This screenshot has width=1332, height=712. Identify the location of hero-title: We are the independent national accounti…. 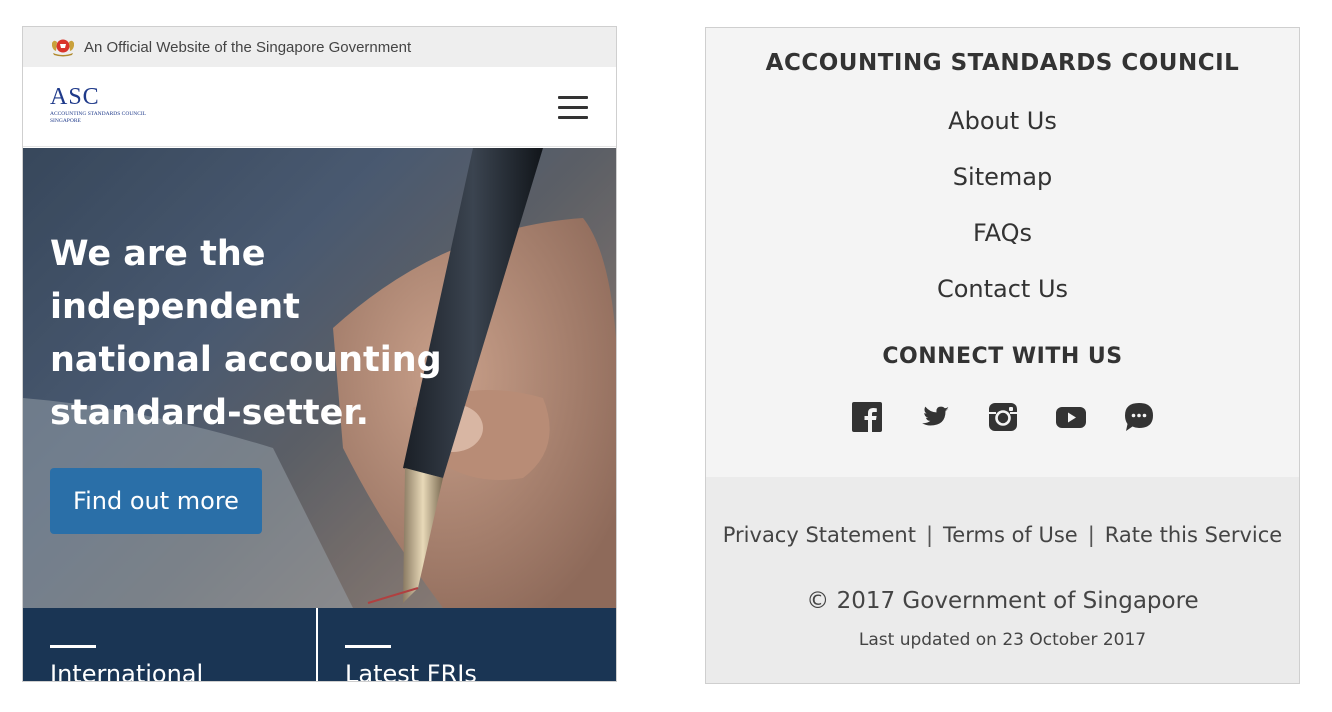
(246, 333).